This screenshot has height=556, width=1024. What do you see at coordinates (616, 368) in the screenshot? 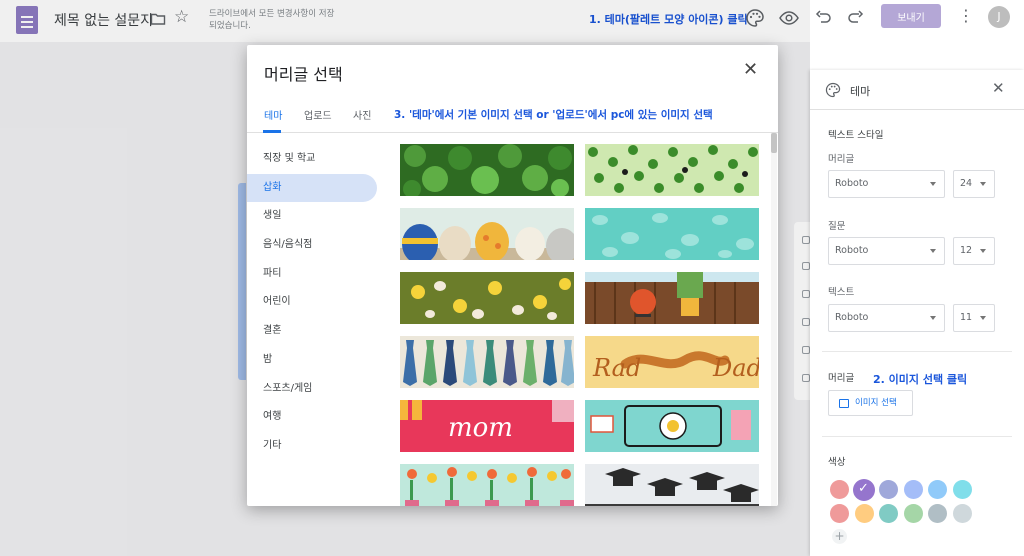
I see `svg-text: Rad` at bounding box center [616, 368].